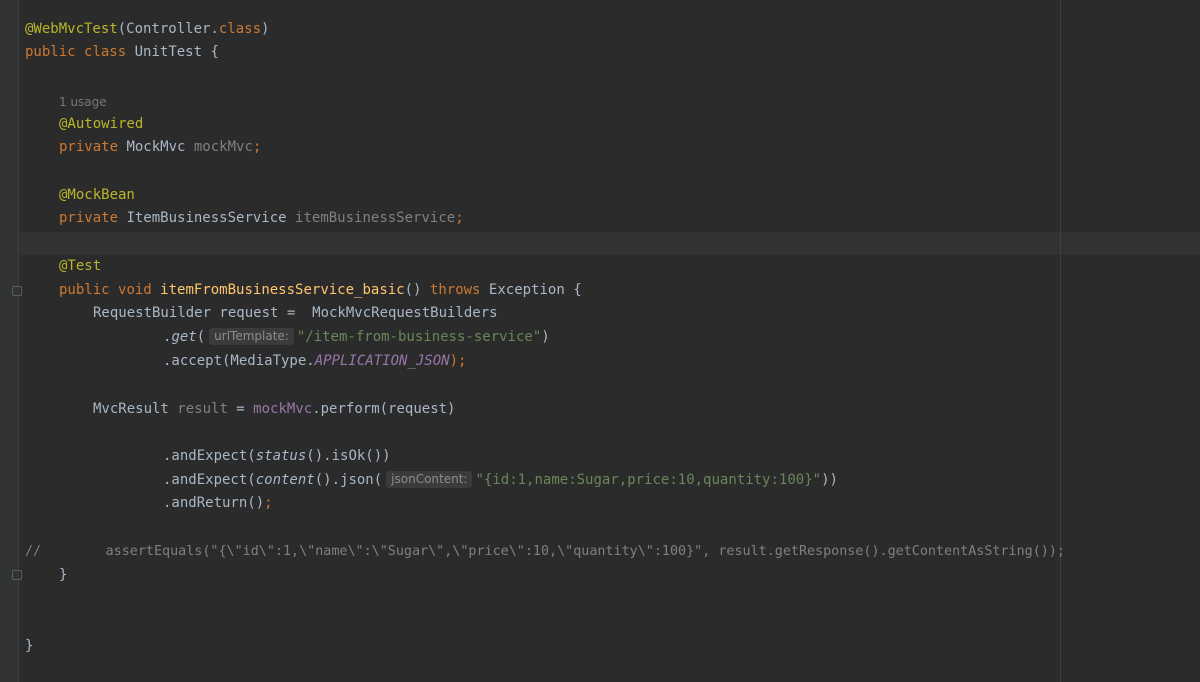 Image resolution: width=1200 pixels, height=682 pixels. I want to click on code-line-1: @WebMvcTest(Controller.class), so click(147, 29).